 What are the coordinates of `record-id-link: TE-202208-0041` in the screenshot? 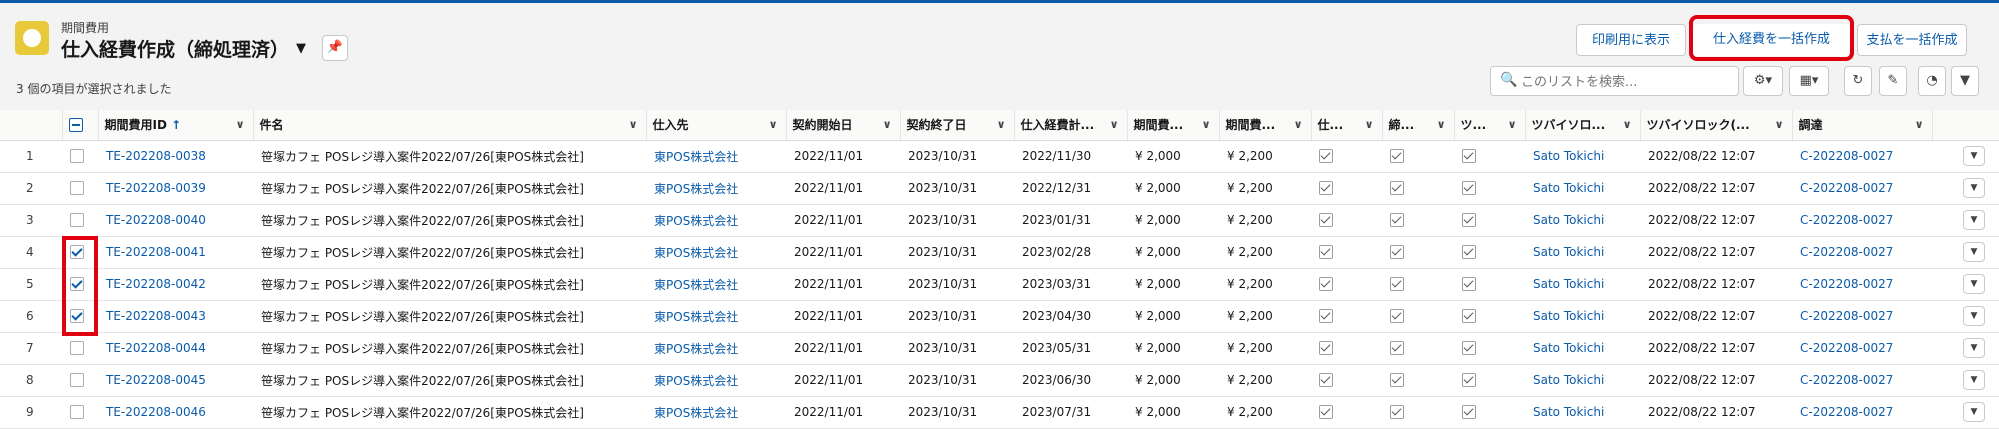 It's located at (175, 252).